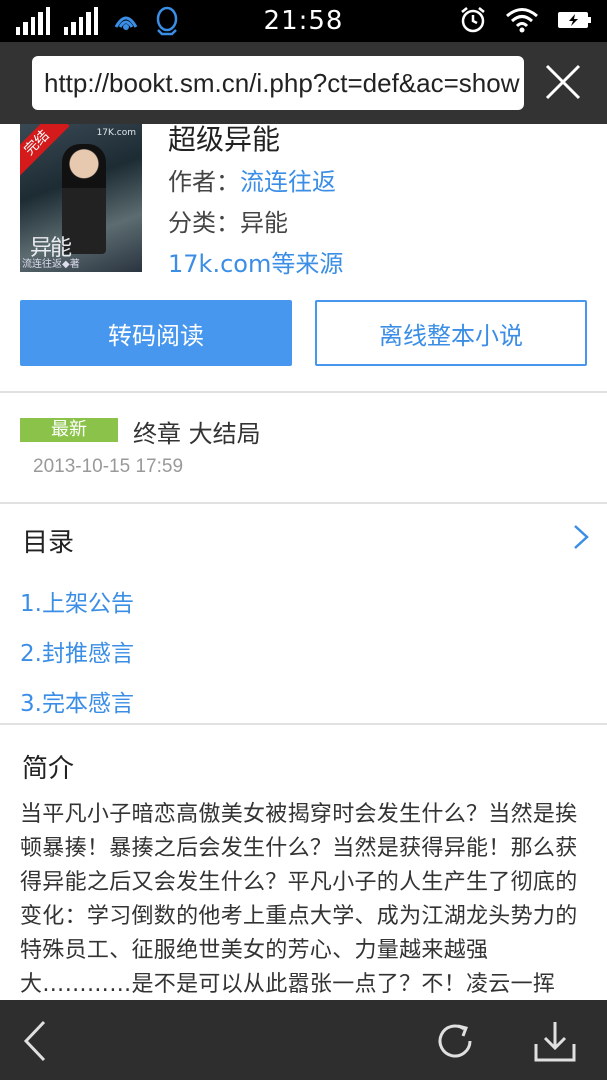  I want to click on url-input, so click(278, 83).